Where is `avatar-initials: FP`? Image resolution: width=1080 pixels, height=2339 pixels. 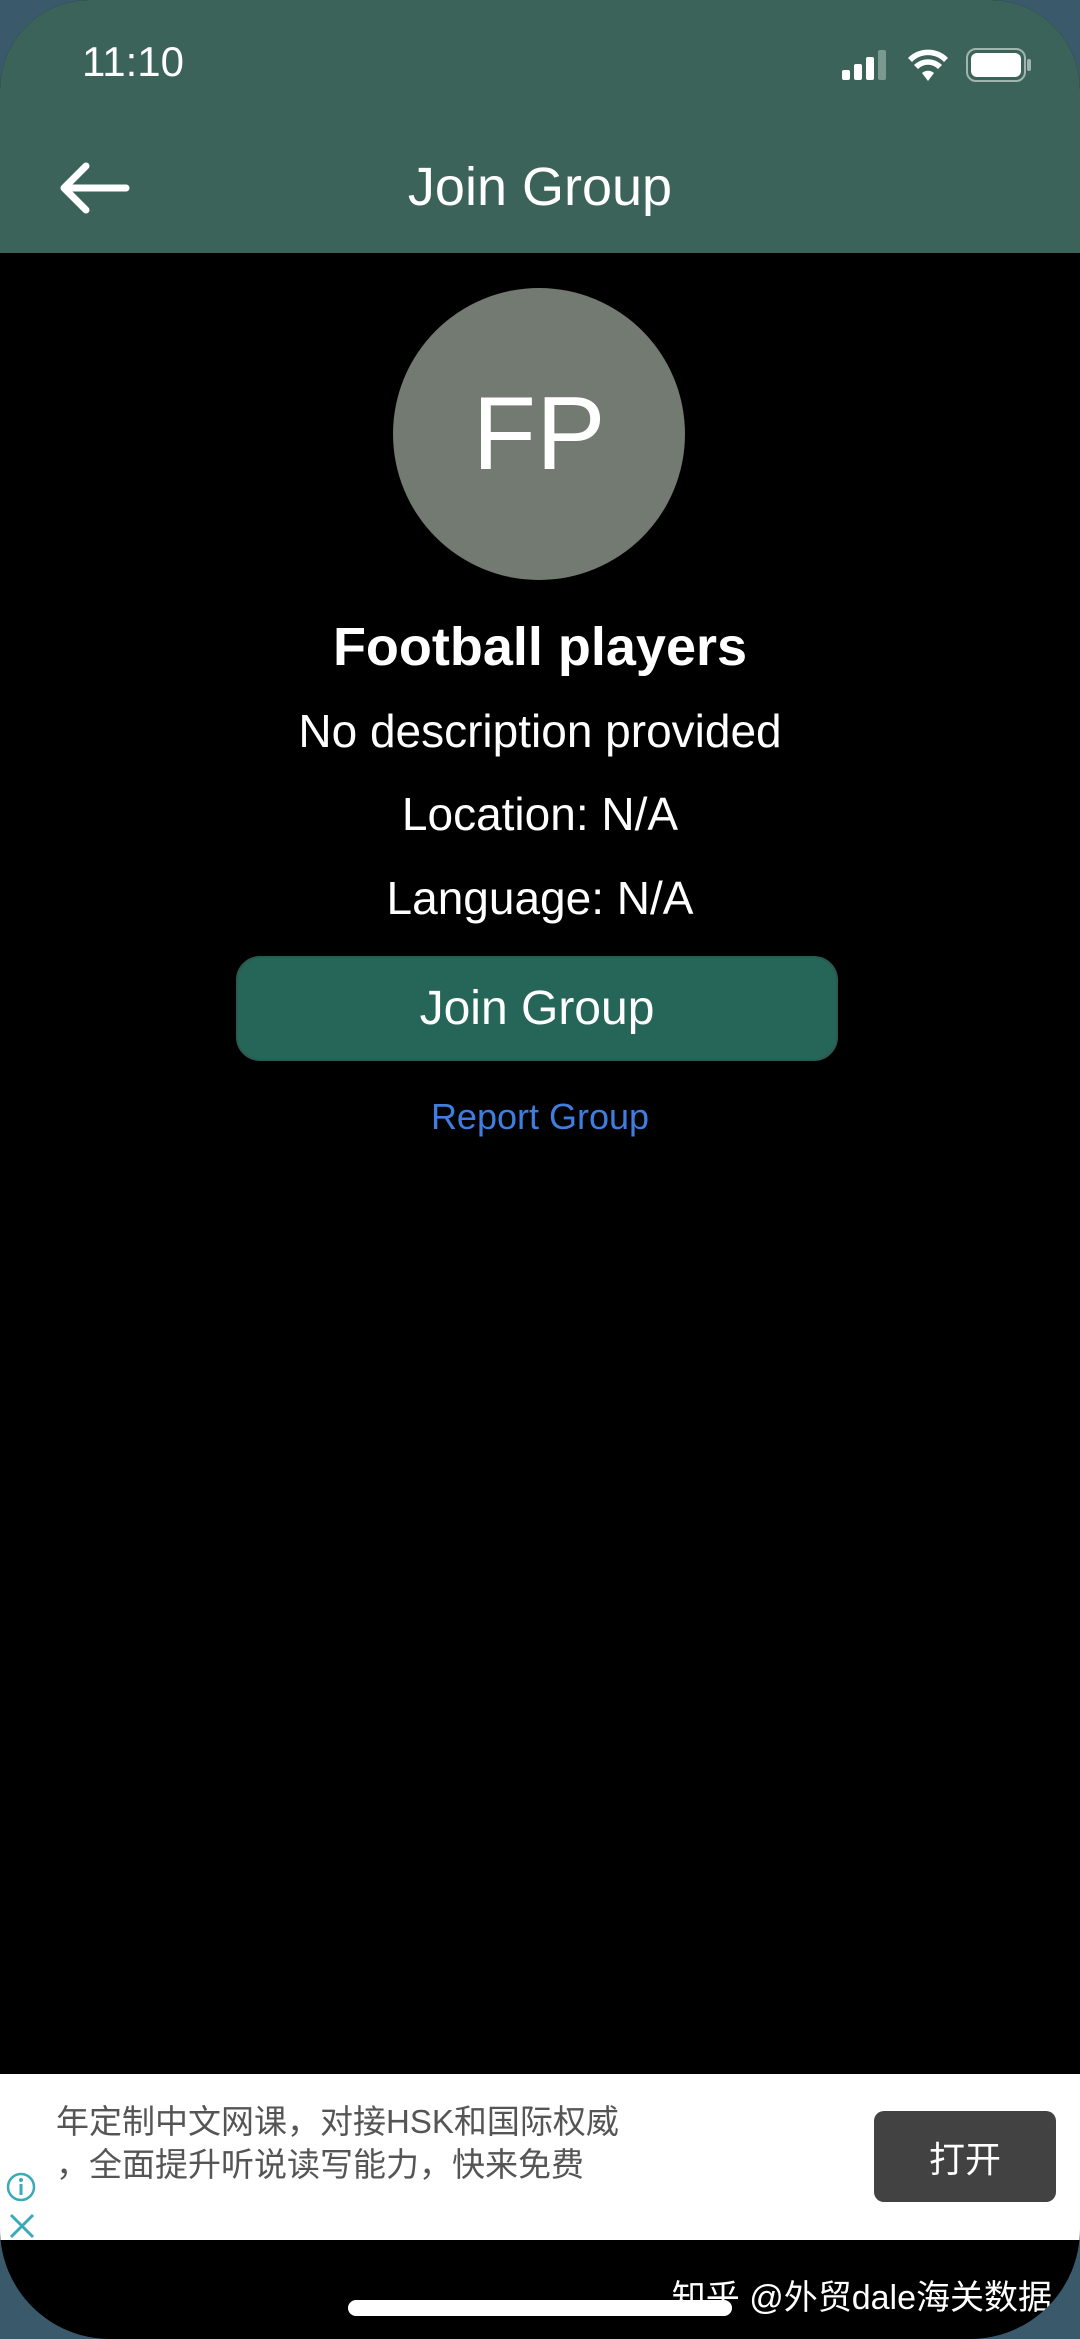
avatar-initials: FP is located at coordinates (539, 433).